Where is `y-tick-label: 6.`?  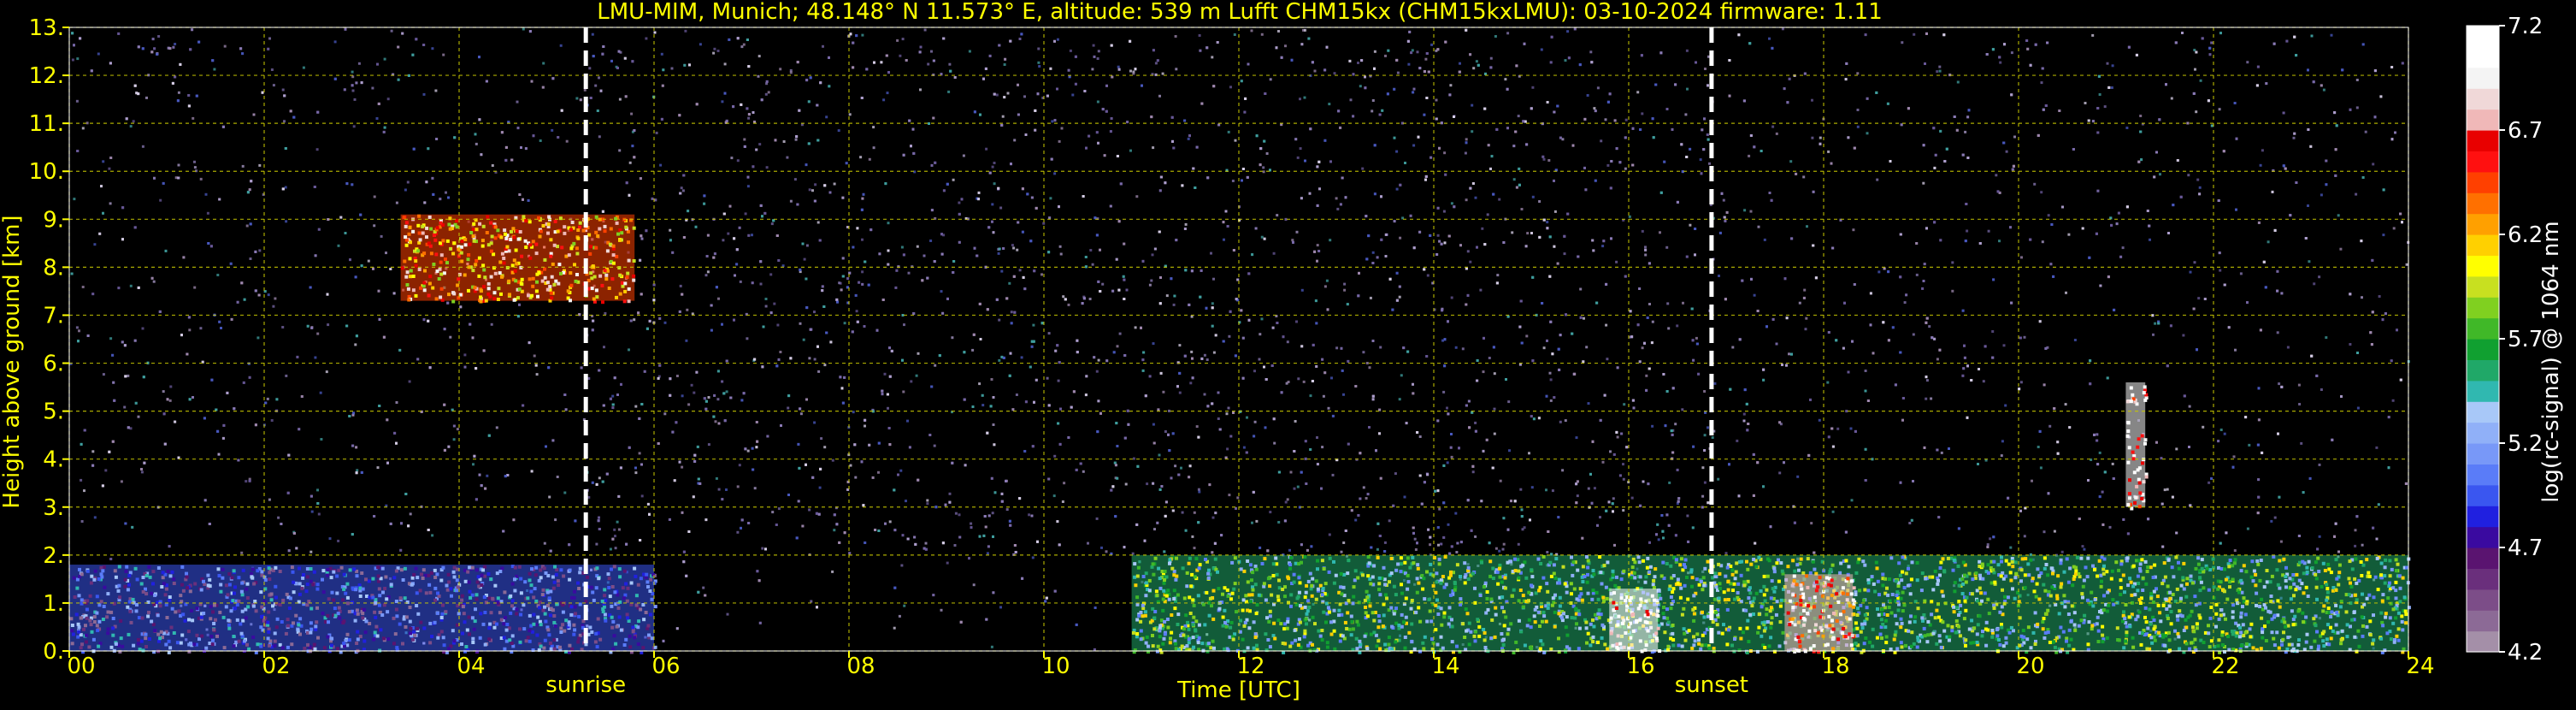
y-tick-label: 6. is located at coordinates (53, 364).